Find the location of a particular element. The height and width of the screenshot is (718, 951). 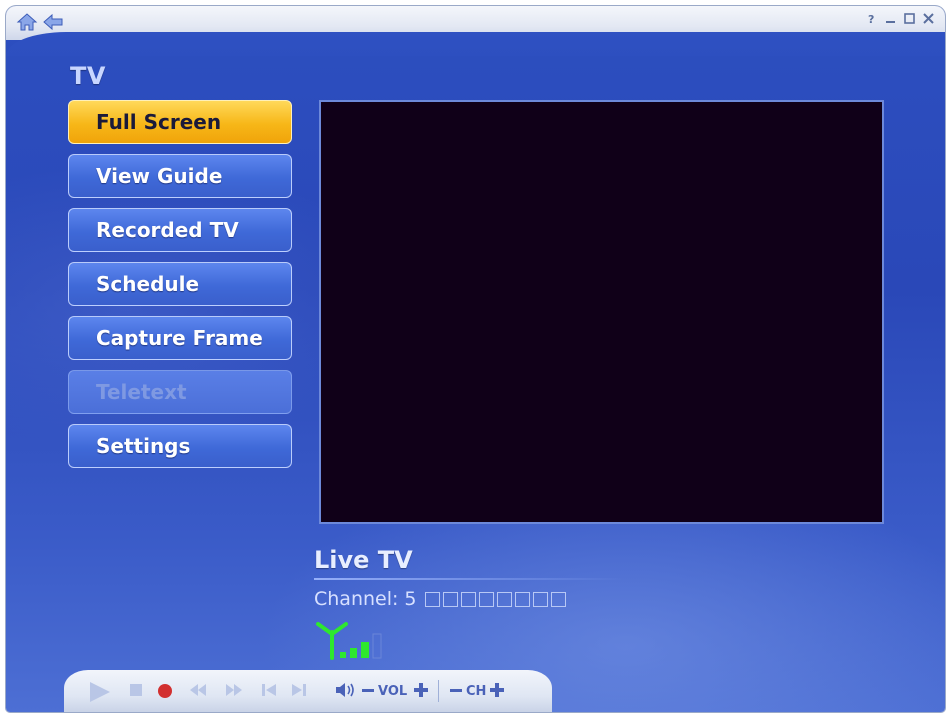

capture-frame-button: Capture Frame is located at coordinates (180, 338).